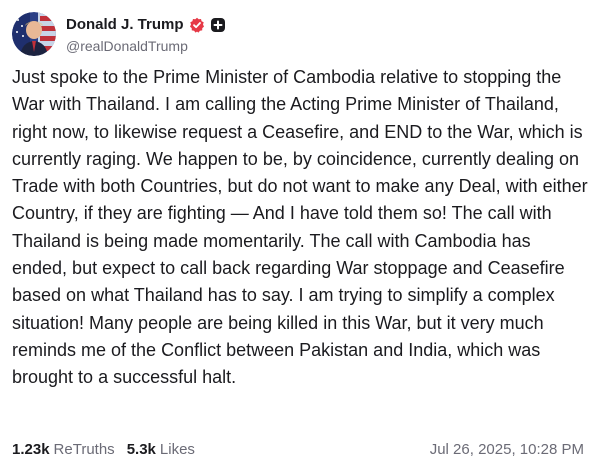  I want to click on plus-square-icon, so click(218, 25).